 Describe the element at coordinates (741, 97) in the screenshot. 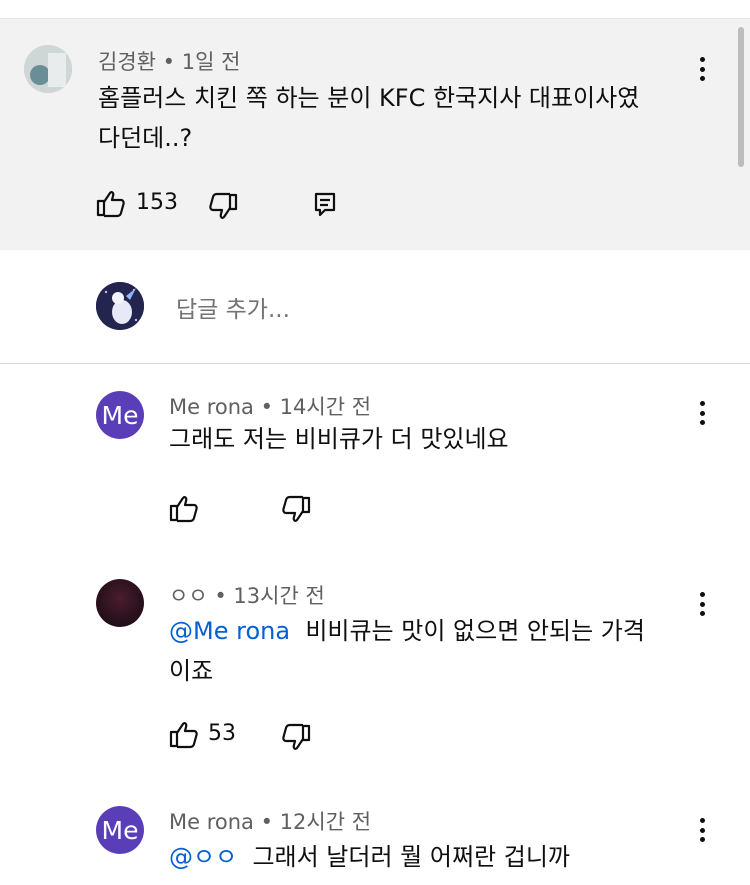

I see `scrollbar` at that location.